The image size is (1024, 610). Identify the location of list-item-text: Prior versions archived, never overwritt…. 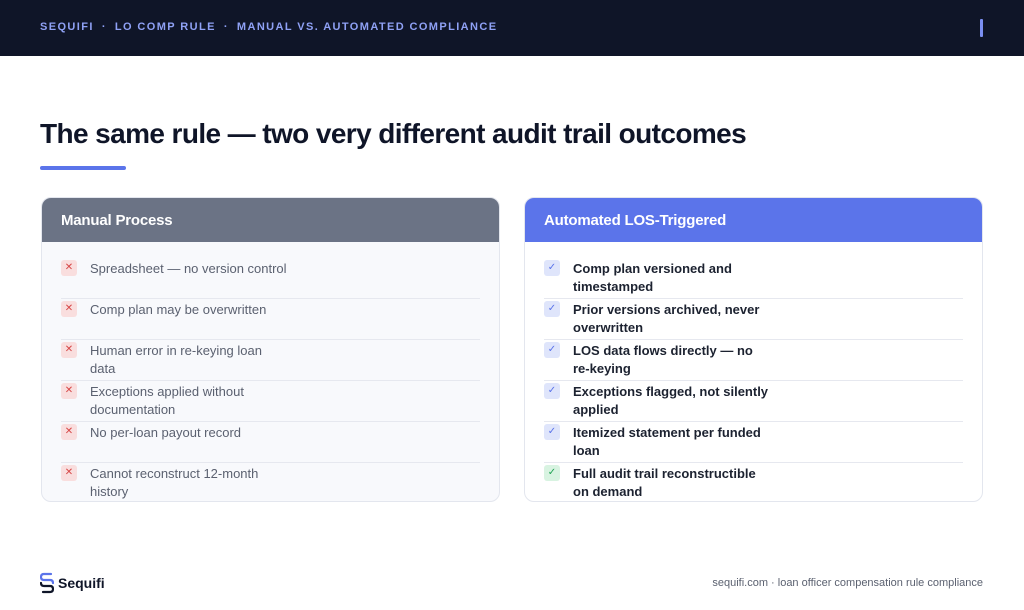
(666, 318).